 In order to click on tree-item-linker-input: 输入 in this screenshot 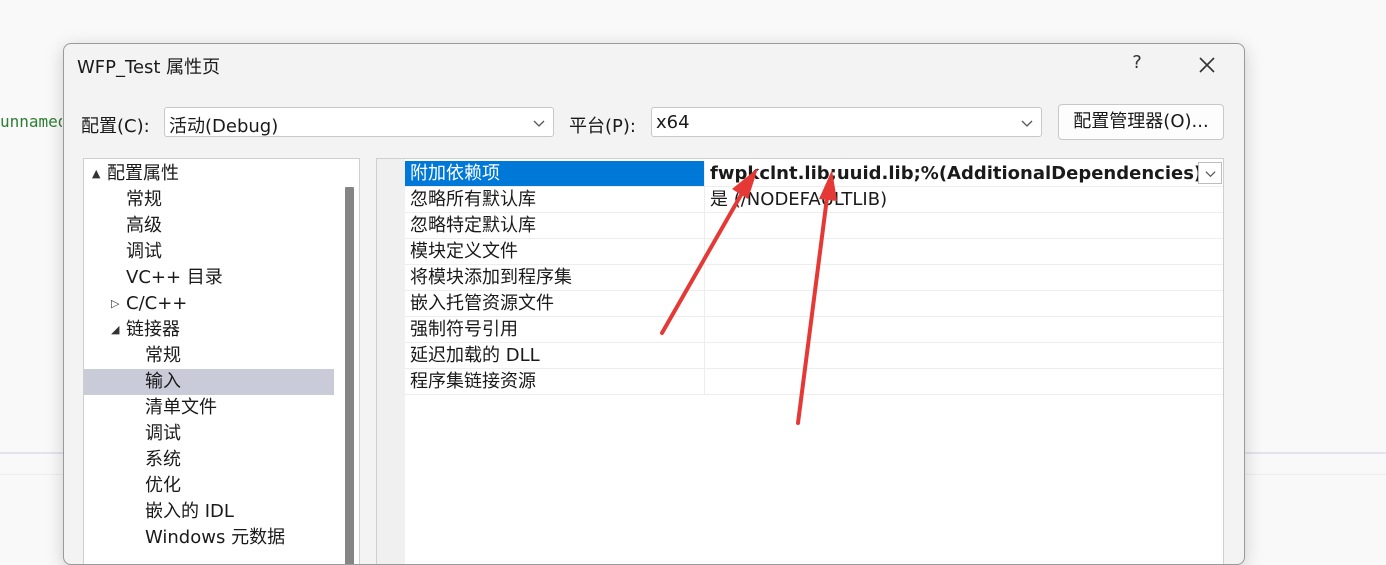, I will do `click(209, 382)`.